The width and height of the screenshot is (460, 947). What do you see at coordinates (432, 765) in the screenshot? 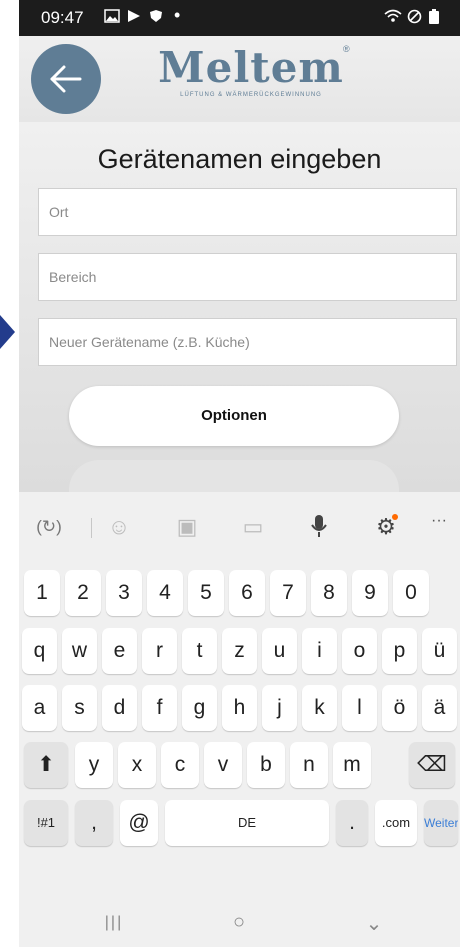
I see `backspace-key: ⌫` at bounding box center [432, 765].